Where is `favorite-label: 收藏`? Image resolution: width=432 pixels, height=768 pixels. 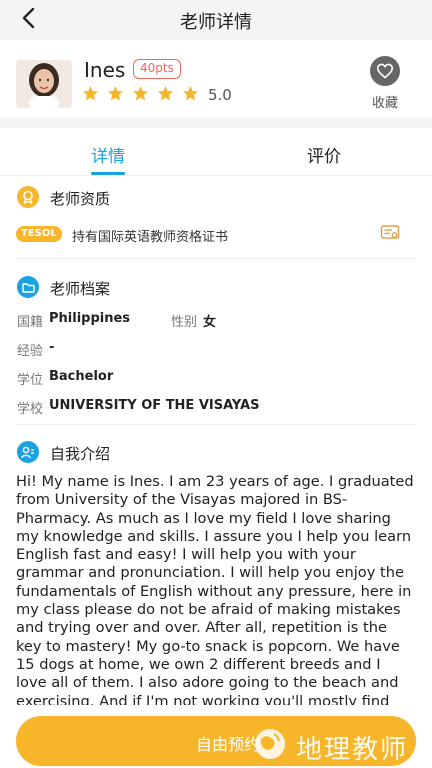
favorite-label: 收藏 is located at coordinates (385, 101).